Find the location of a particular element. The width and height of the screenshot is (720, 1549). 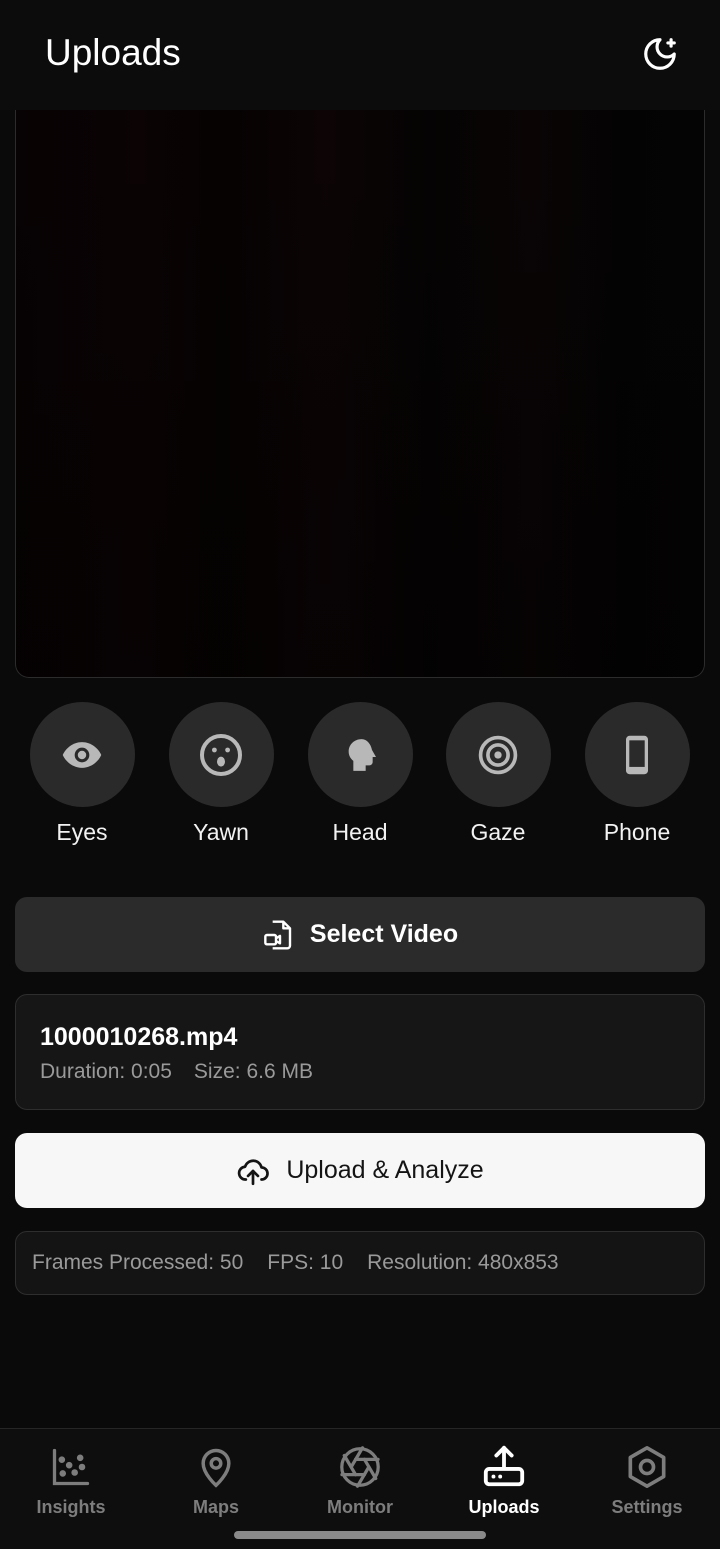

toggle-eyes-label: Eyes is located at coordinates (82, 832).